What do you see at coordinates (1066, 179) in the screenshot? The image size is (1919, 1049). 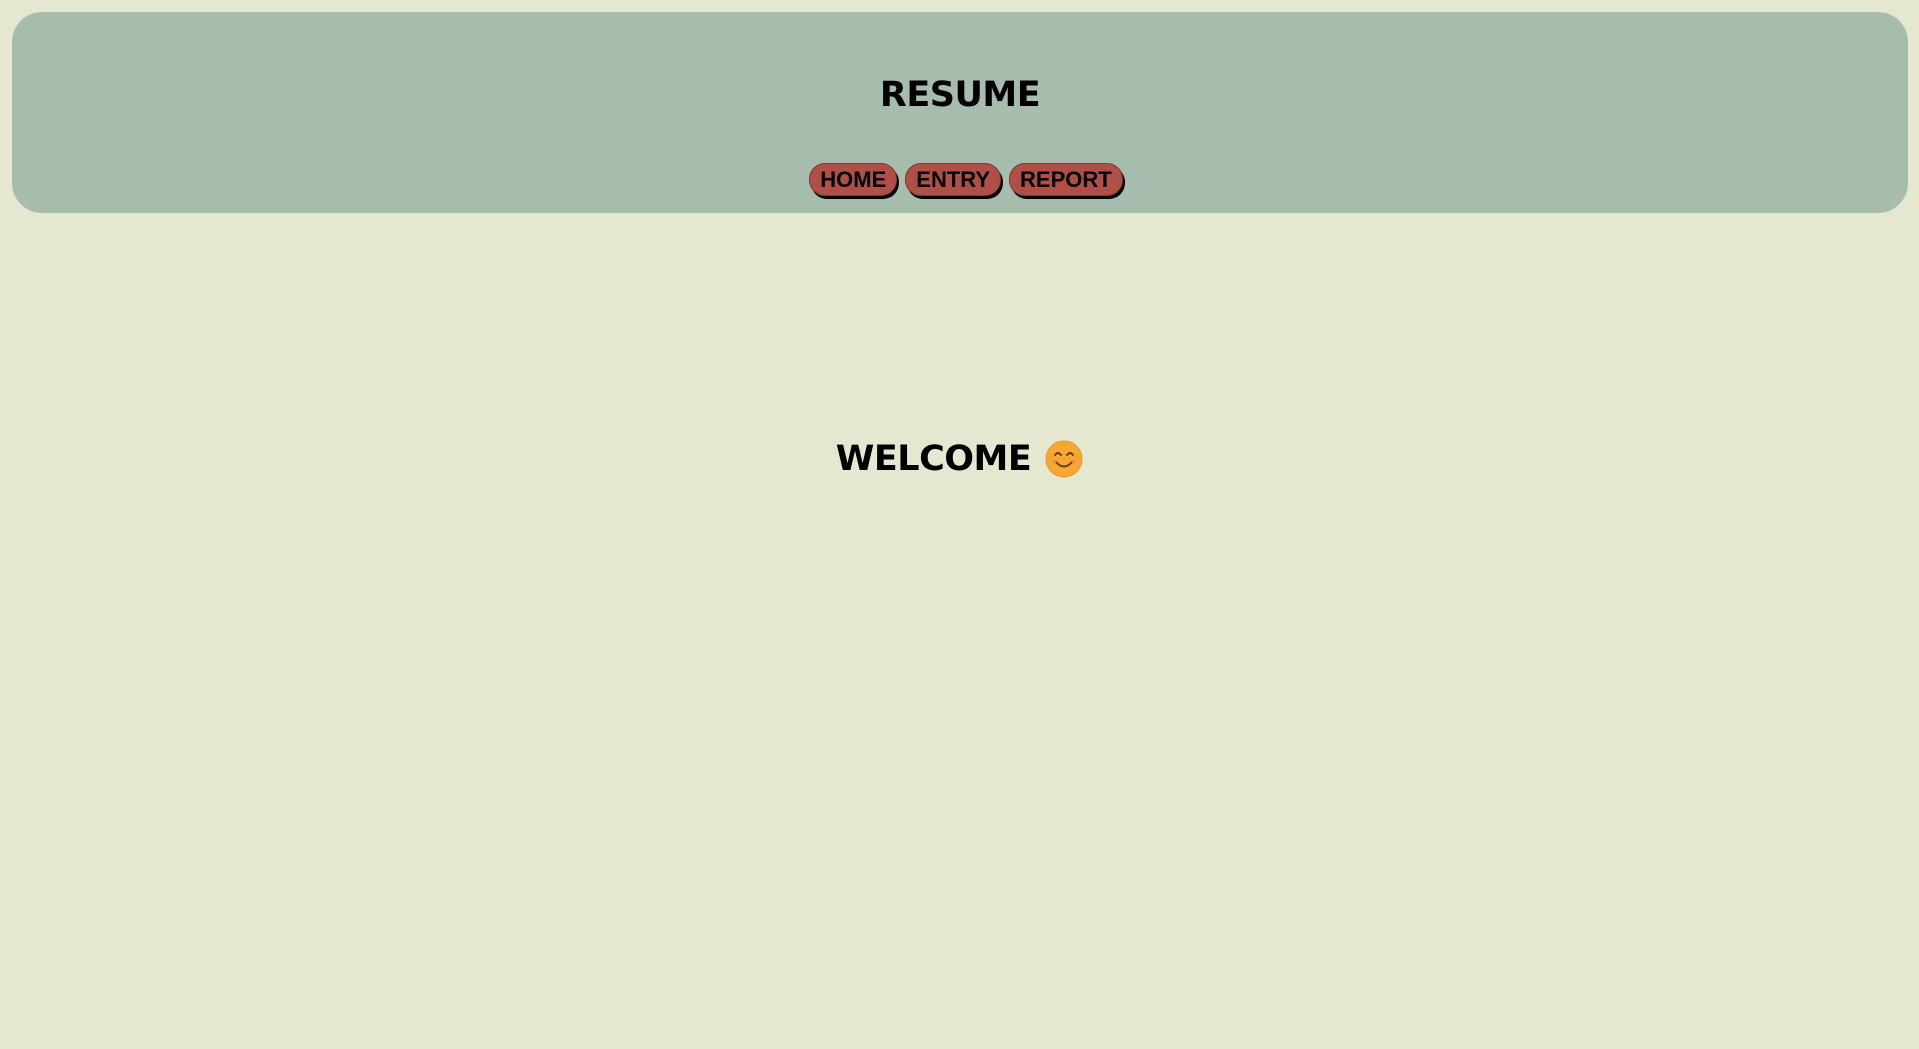 I see `nav-report-button: REPORT` at bounding box center [1066, 179].